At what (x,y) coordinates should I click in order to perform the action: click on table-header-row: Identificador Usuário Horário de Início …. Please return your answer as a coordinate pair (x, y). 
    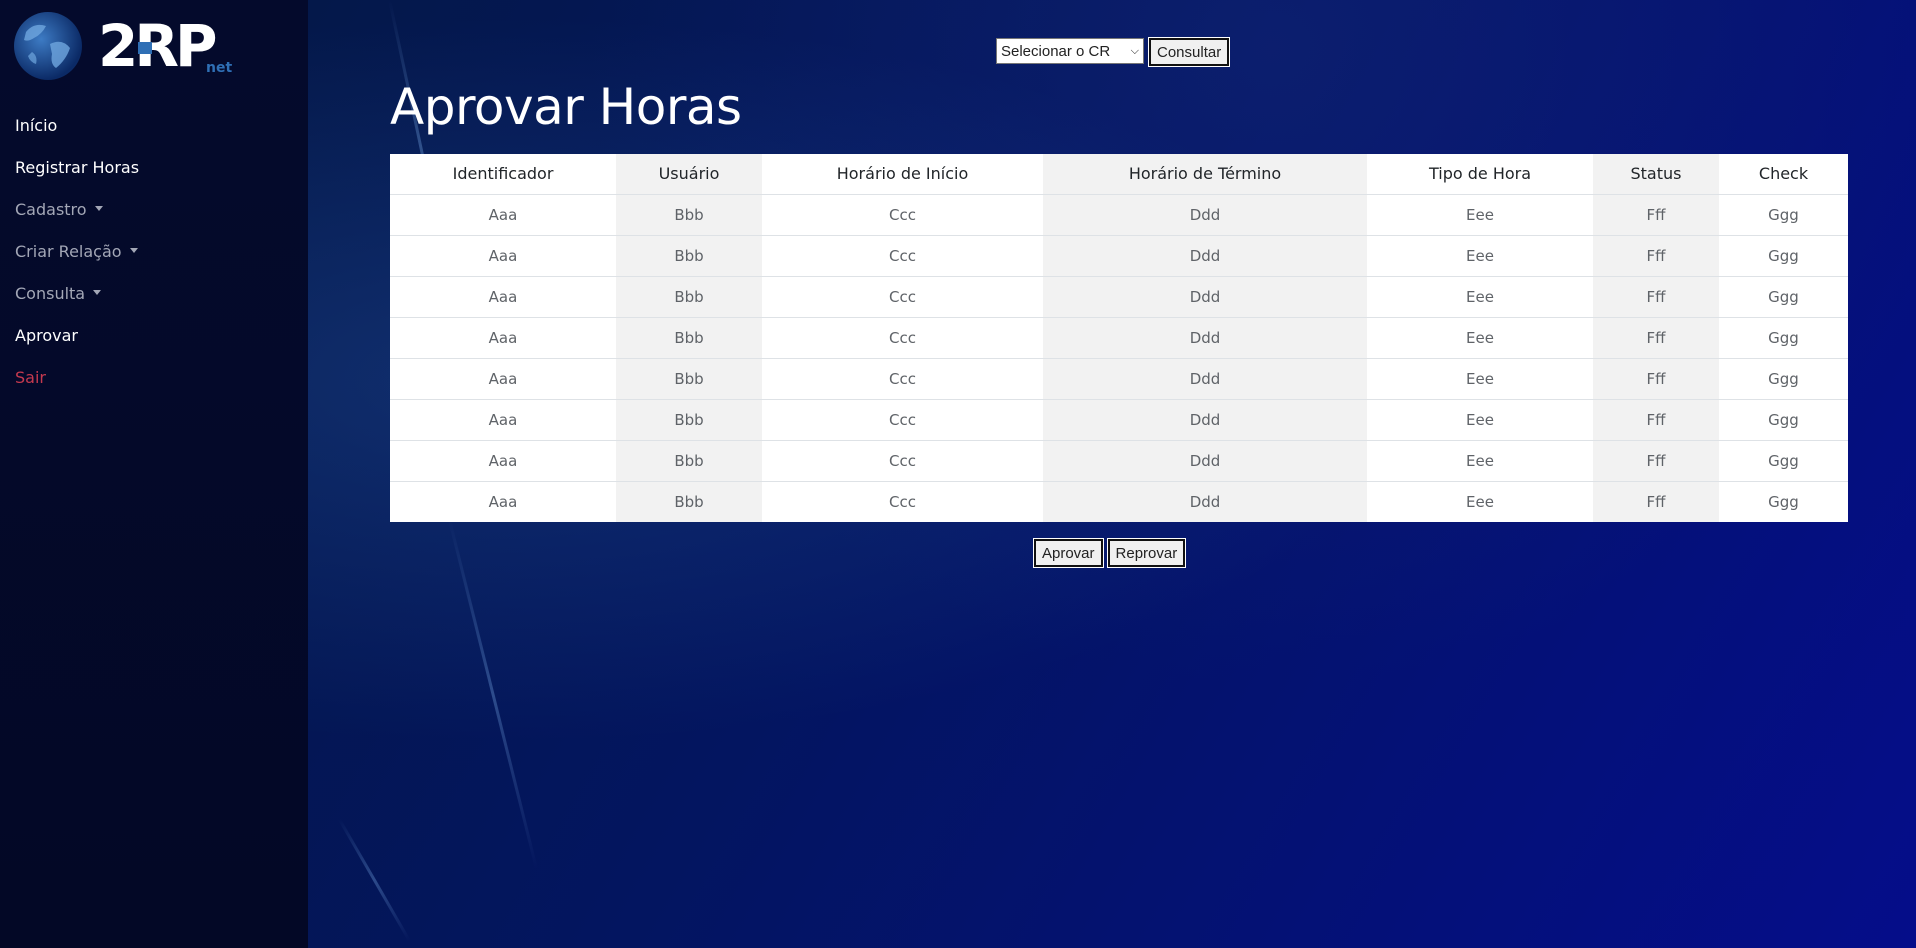
    Looking at the image, I should click on (1119, 174).